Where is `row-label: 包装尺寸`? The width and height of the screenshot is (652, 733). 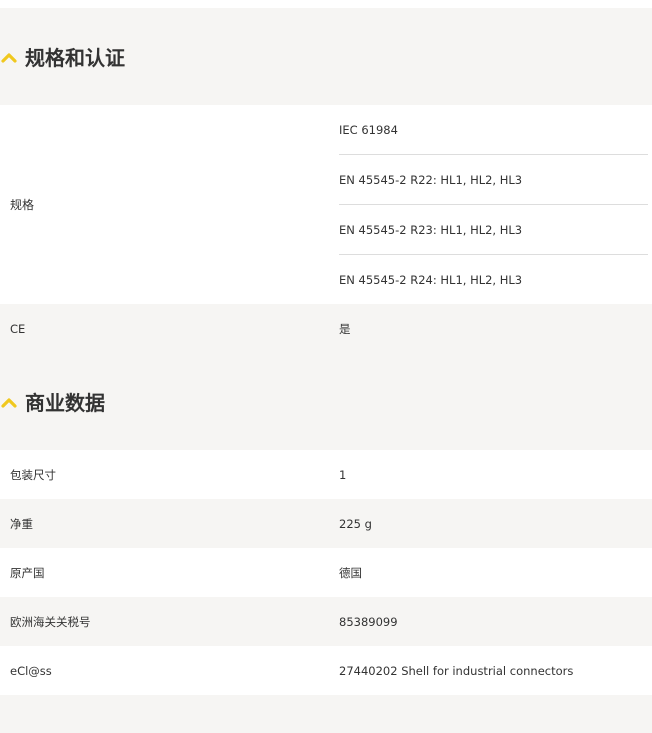 row-label: 包装尺寸 is located at coordinates (33, 474).